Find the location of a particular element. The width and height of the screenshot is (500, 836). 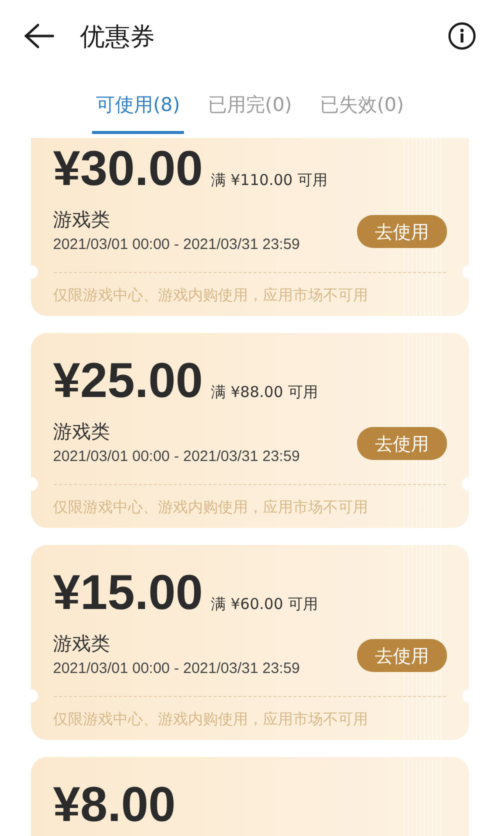

coupon-amount: ¥8.00 is located at coordinates (114, 805).